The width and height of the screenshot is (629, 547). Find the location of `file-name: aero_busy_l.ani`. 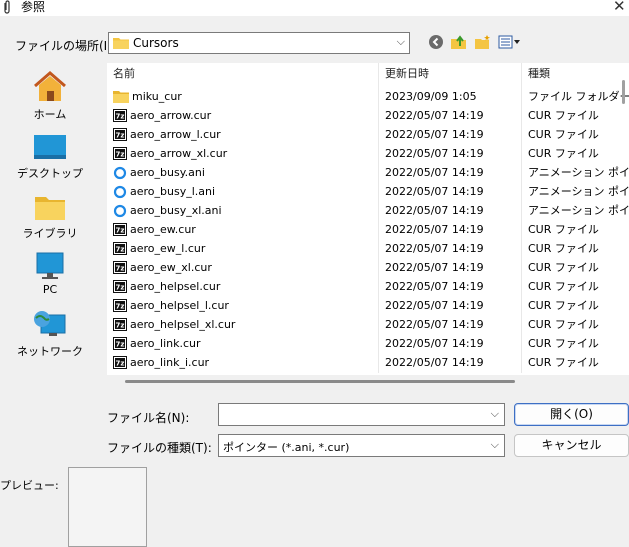

file-name: aero_busy_l.ani is located at coordinates (173, 191).